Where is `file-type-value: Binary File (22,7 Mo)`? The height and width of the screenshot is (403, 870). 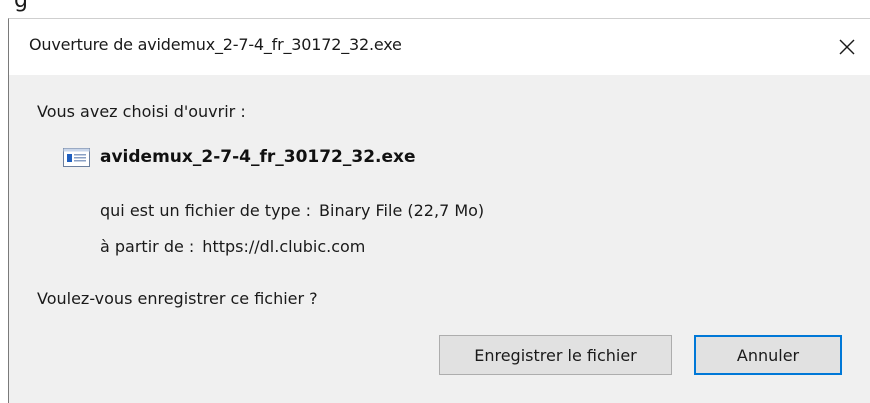
file-type-value: Binary File (22,7 Mo) is located at coordinates (402, 210).